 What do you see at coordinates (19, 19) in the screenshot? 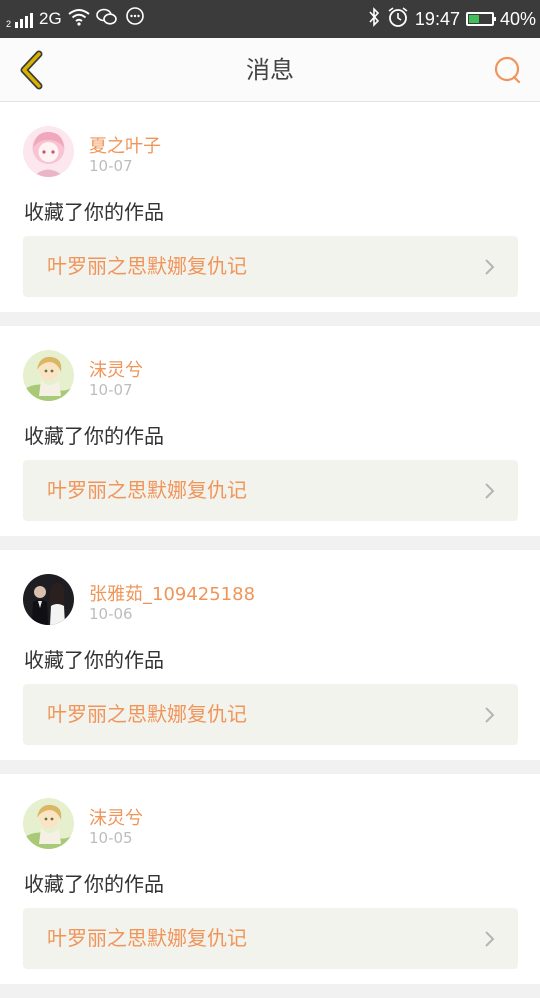
I see `signal-icon: 2` at bounding box center [19, 19].